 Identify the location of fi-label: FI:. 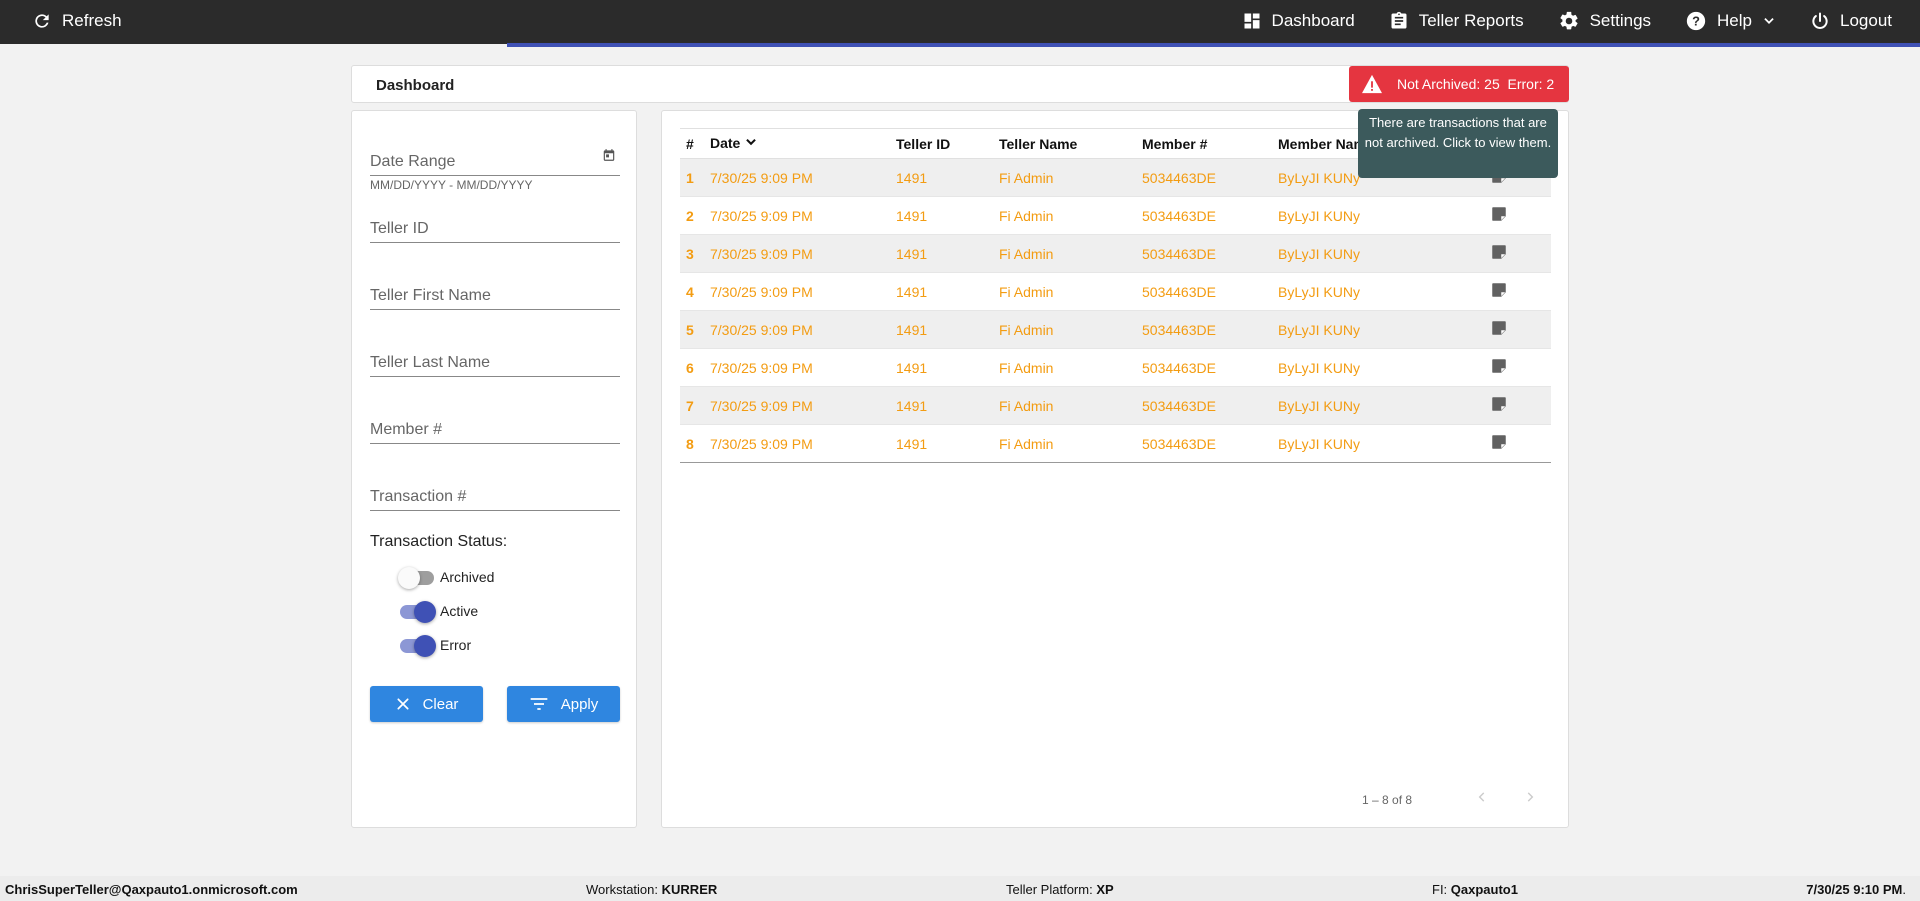
(1440, 889).